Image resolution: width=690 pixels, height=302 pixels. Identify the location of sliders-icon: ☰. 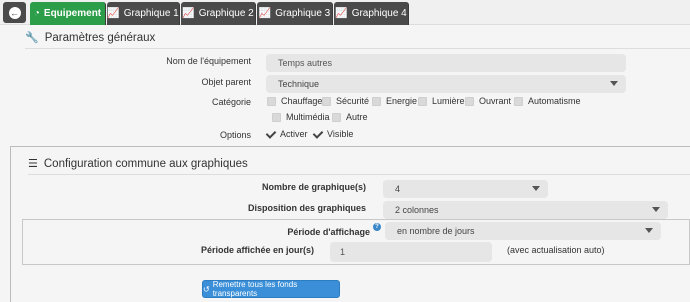
(33, 164).